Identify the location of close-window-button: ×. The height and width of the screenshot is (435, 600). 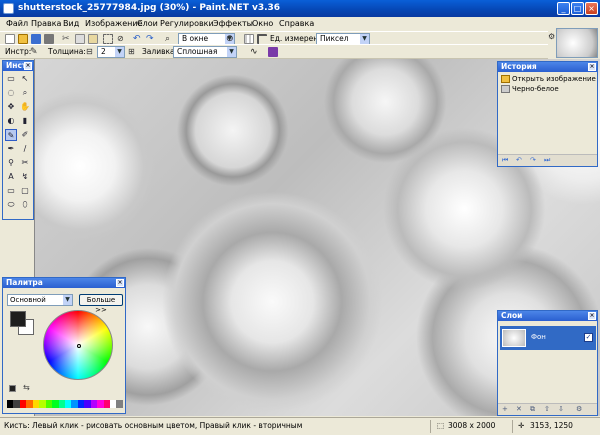
(591, 8).